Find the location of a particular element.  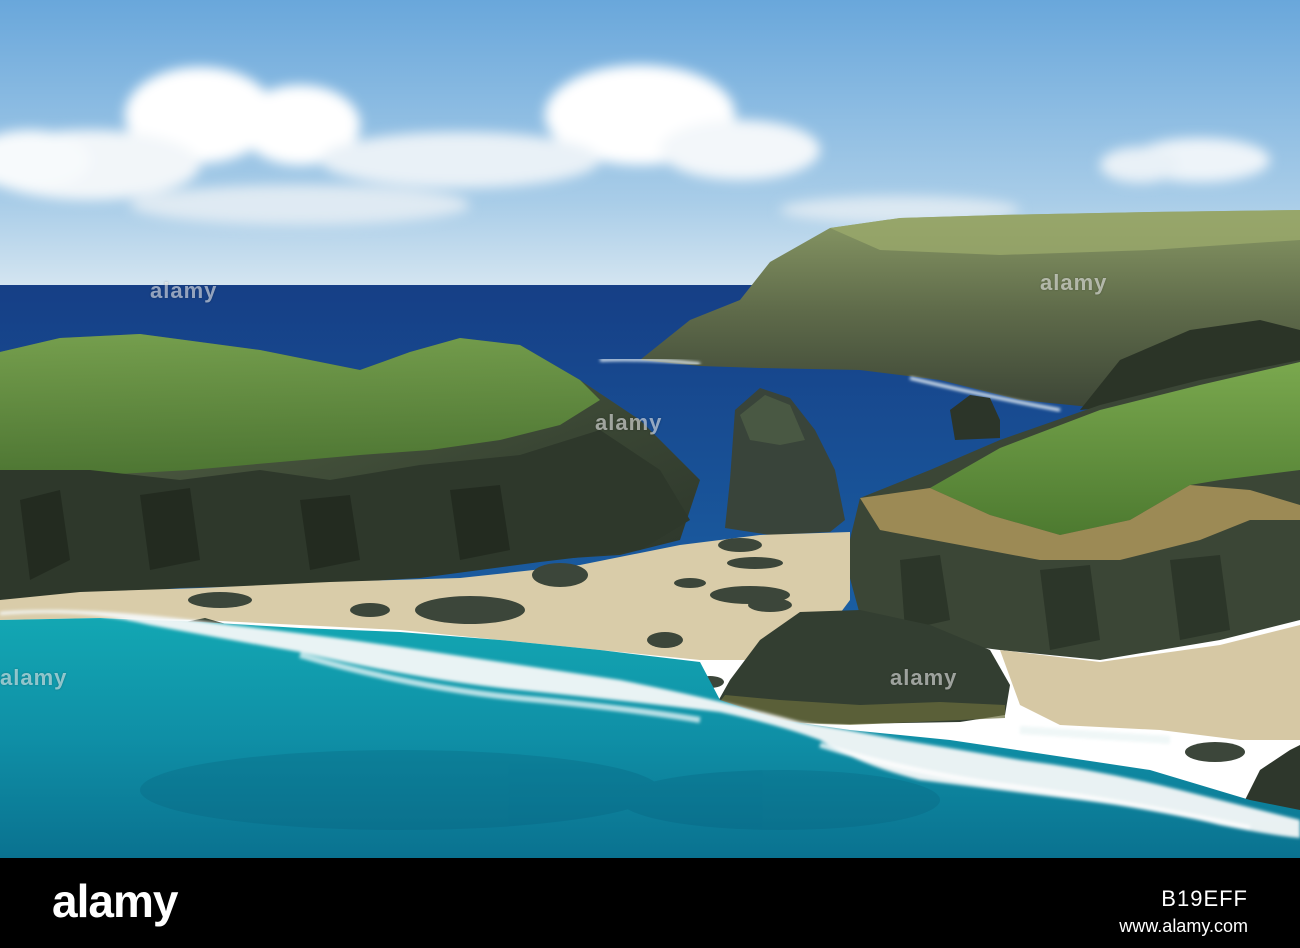

site-url: www.alamy.com is located at coordinates (1183, 926).